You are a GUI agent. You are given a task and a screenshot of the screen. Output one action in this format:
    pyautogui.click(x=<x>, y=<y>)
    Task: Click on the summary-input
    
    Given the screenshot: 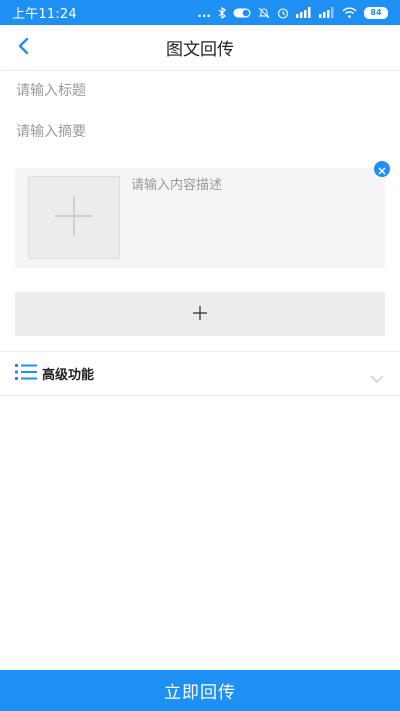 What is the action you would take?
    pyautogui.click(x=200, y=132)
    